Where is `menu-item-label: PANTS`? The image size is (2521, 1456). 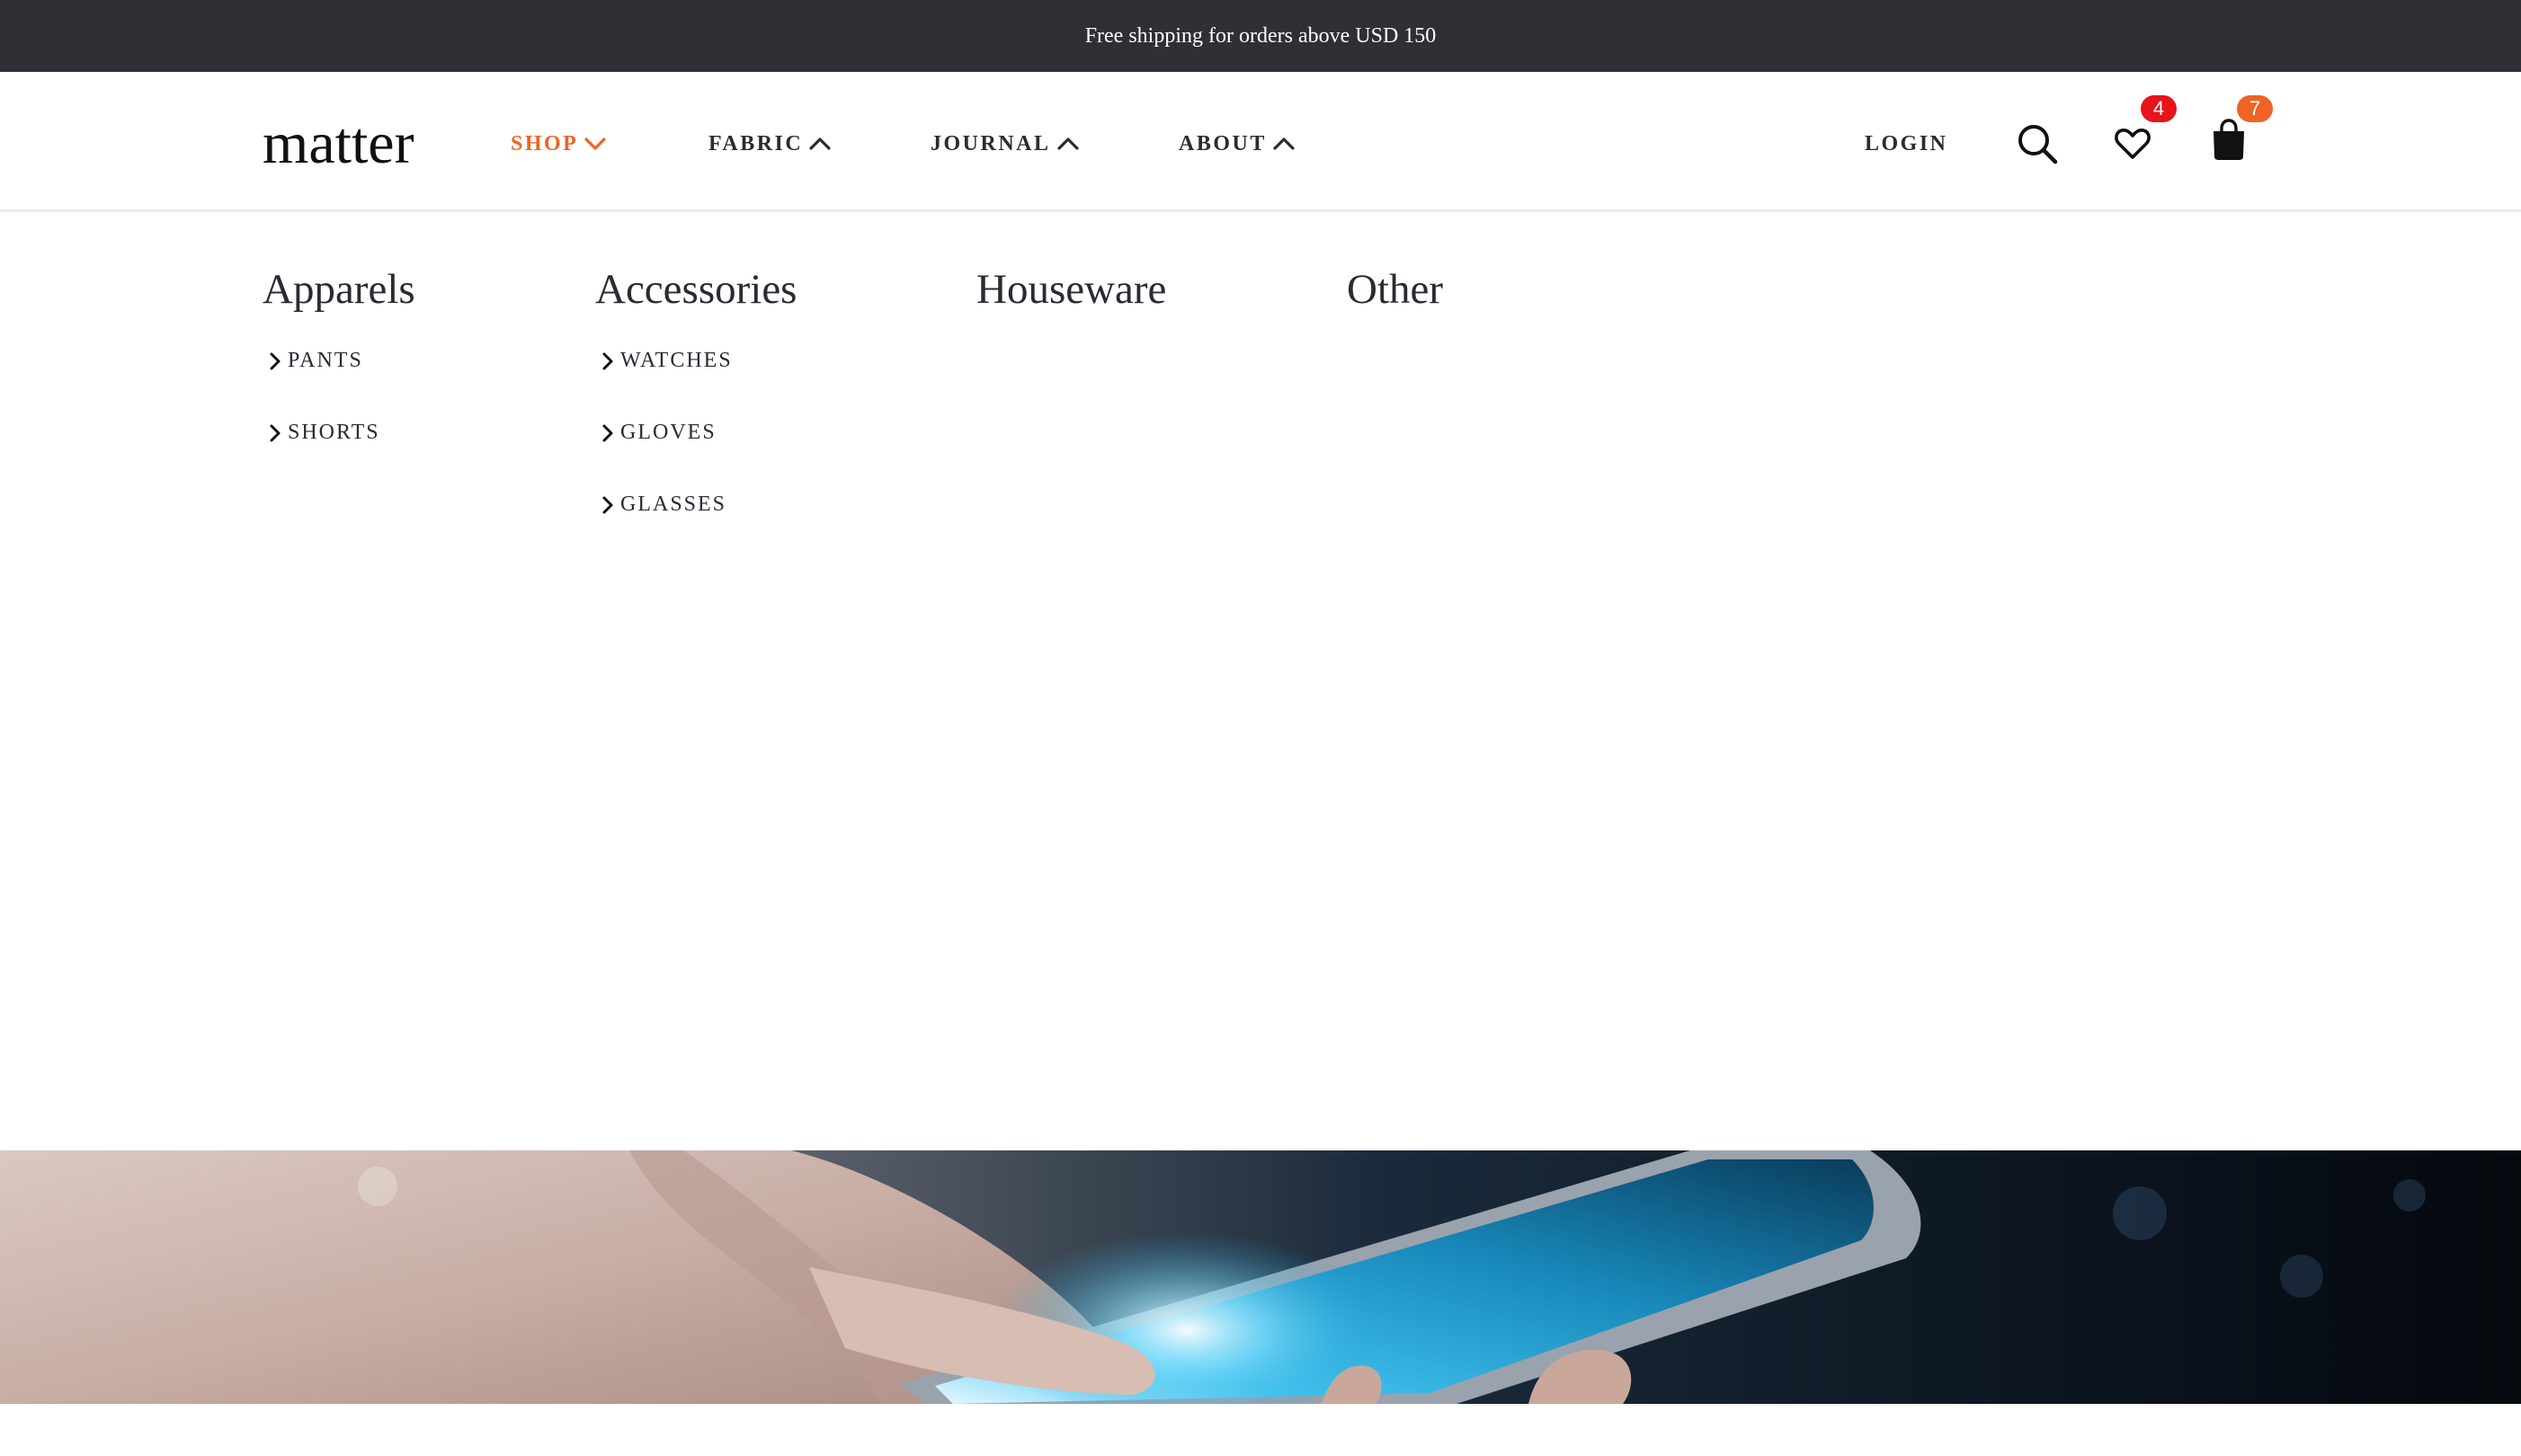 menu-item-label: PANTS is located at coordinates (326, 360).